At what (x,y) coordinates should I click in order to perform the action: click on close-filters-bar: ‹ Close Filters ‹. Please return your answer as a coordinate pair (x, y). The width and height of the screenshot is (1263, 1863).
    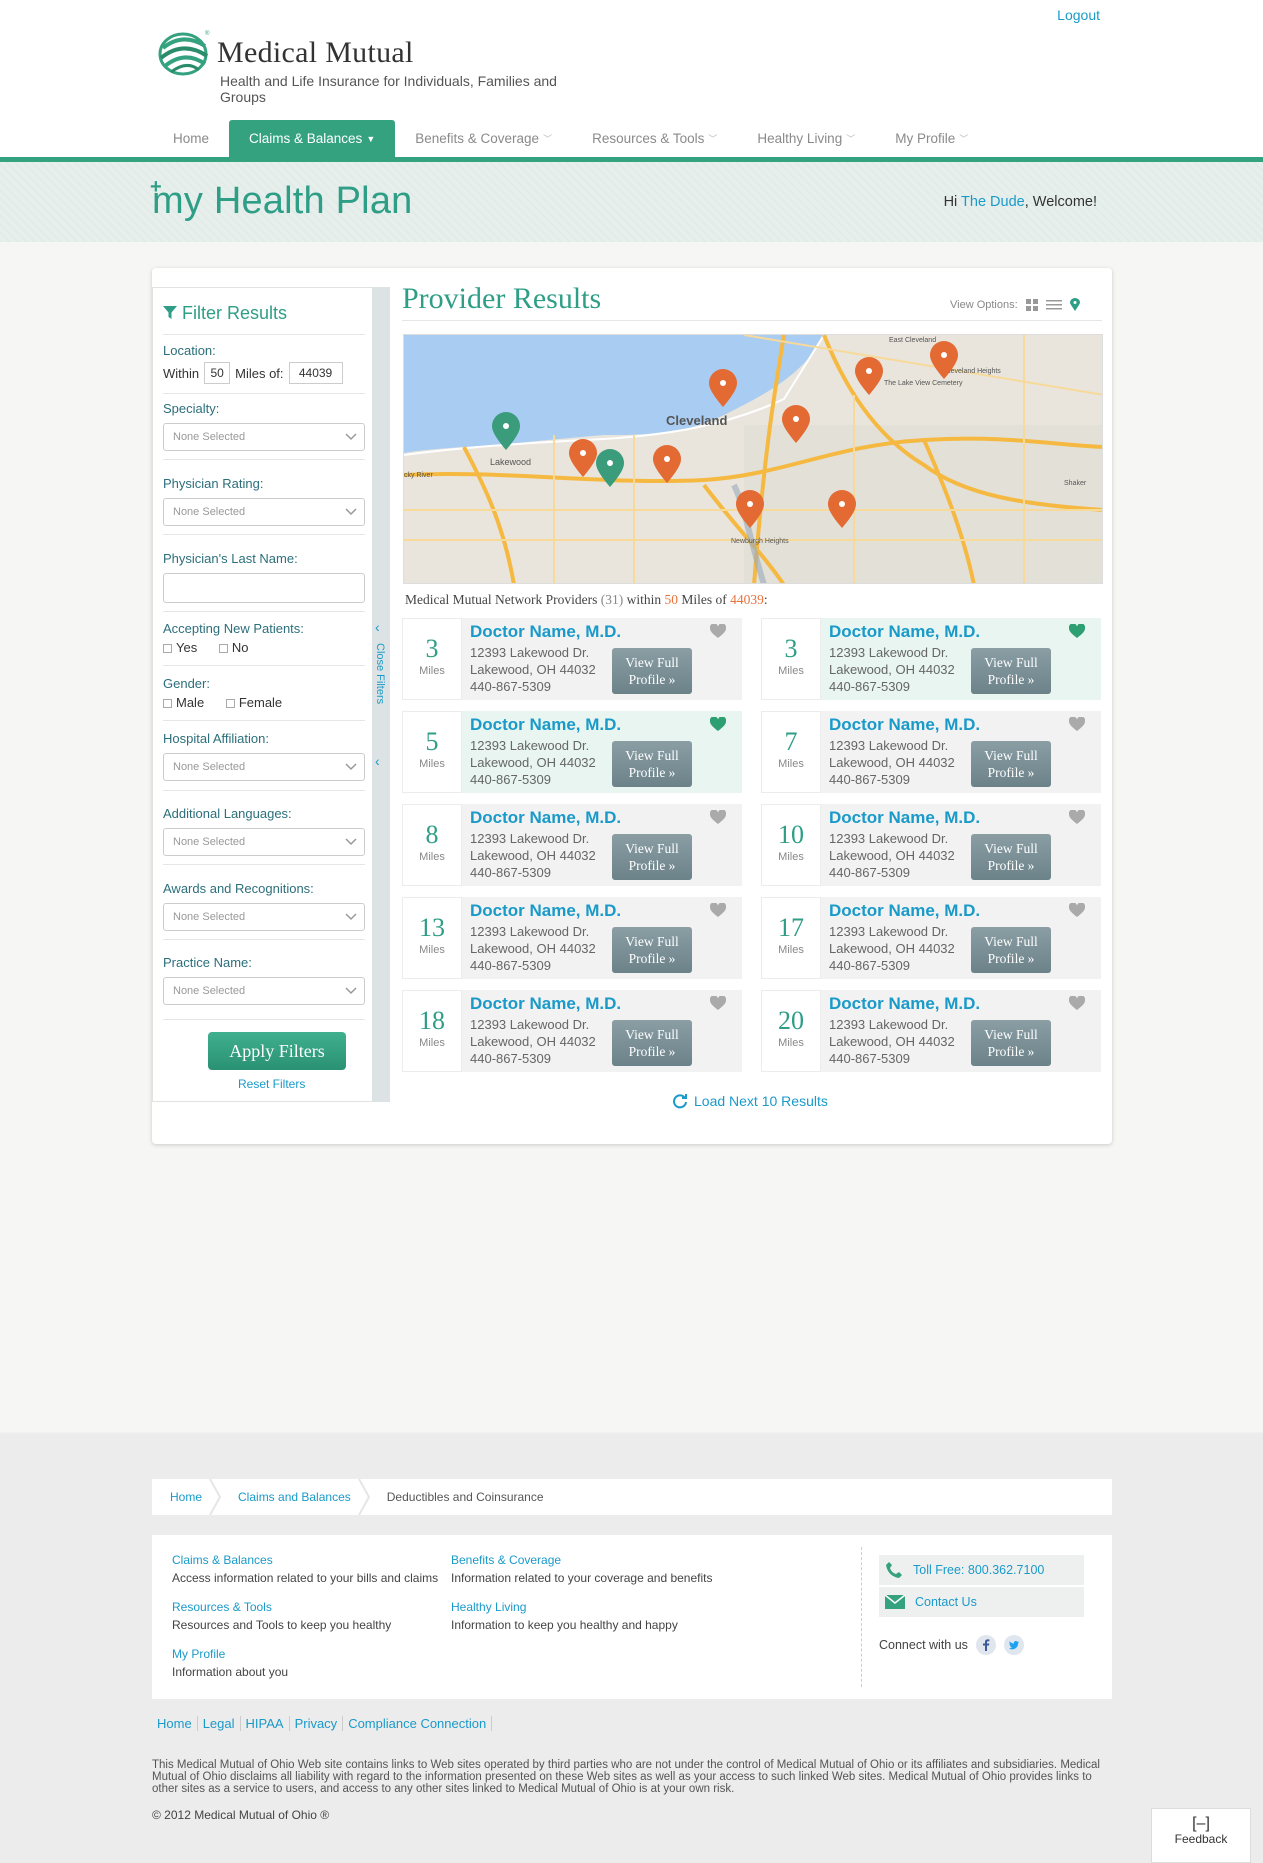
    Looking at the image, I should click on (381, 694).